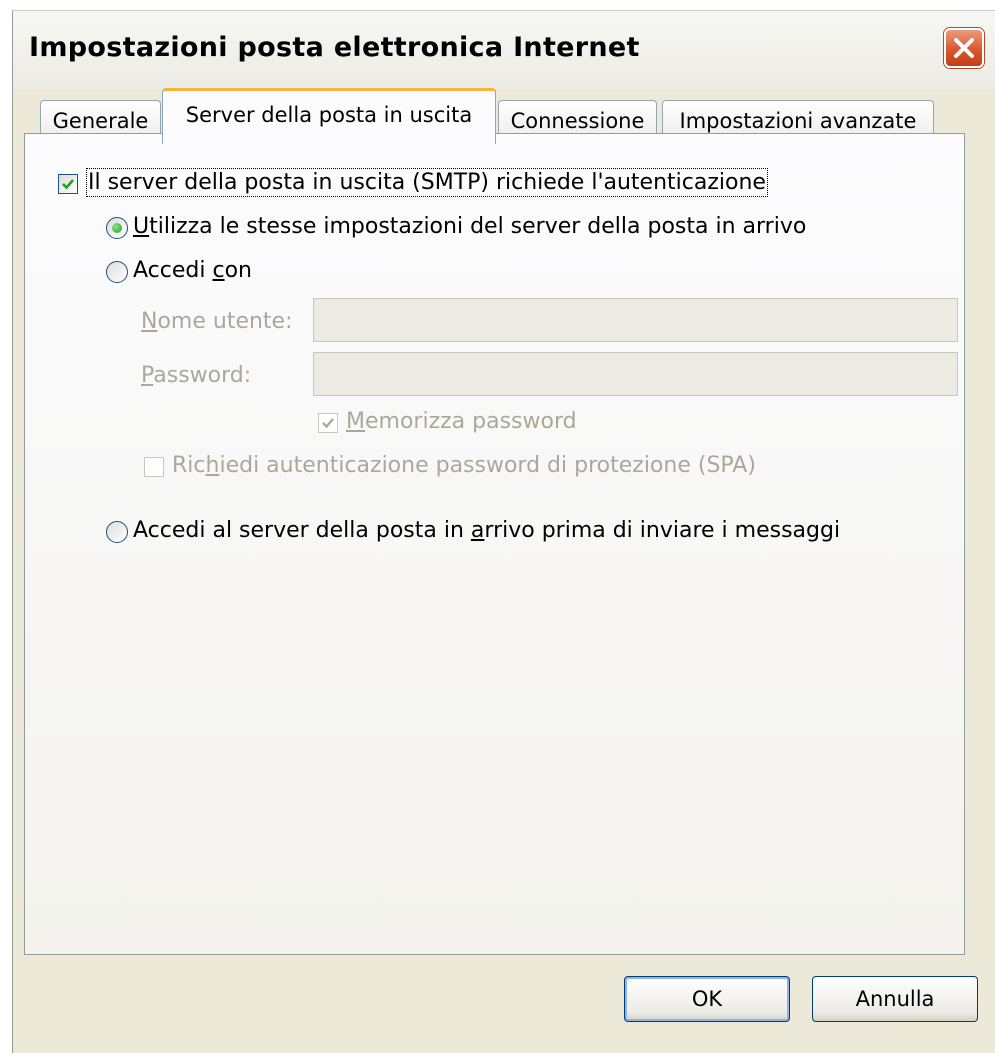 The image size is (995, 1053). Describe the element at coordinates (707, 999) in the screenshot. I see `ok-button: OK` at that location.